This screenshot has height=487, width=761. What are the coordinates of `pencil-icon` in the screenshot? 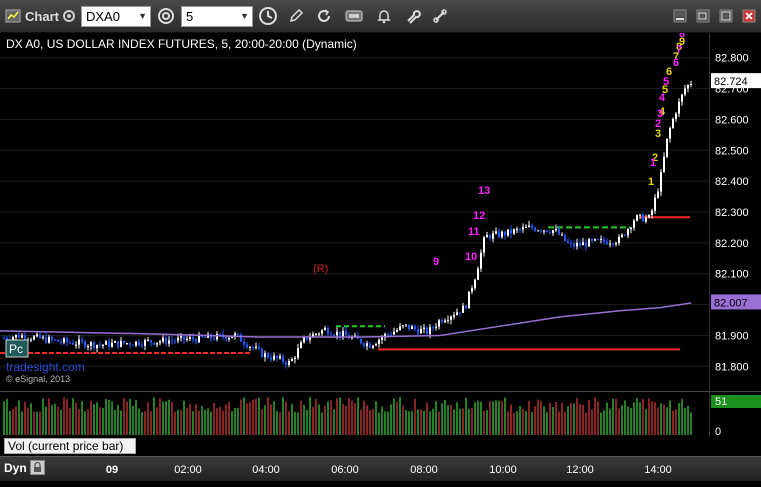 It's located at (296, 16).